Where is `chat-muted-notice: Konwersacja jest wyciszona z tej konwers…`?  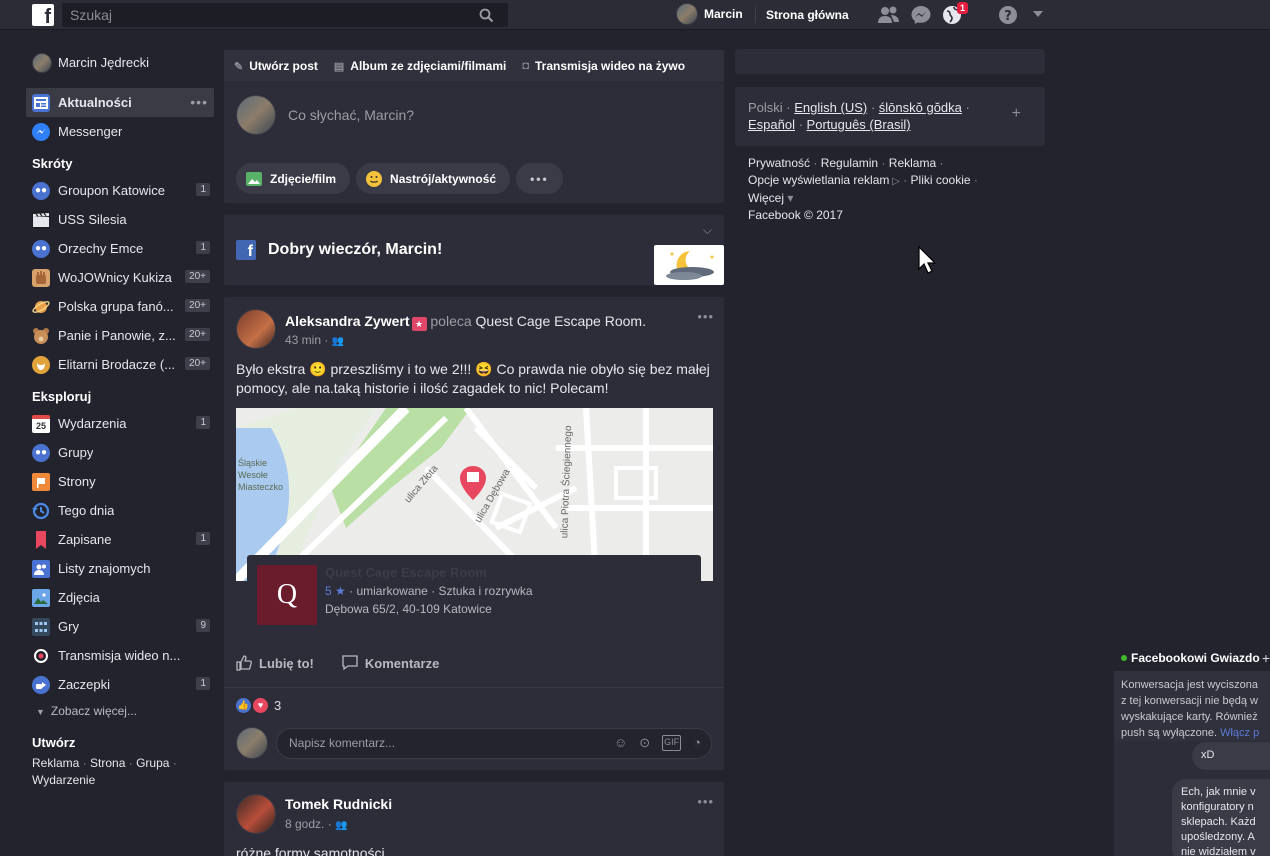
chat-muted-notice: Konwersacja jest wyciszona z tej konwers… is located at coordinates (1192, 706).